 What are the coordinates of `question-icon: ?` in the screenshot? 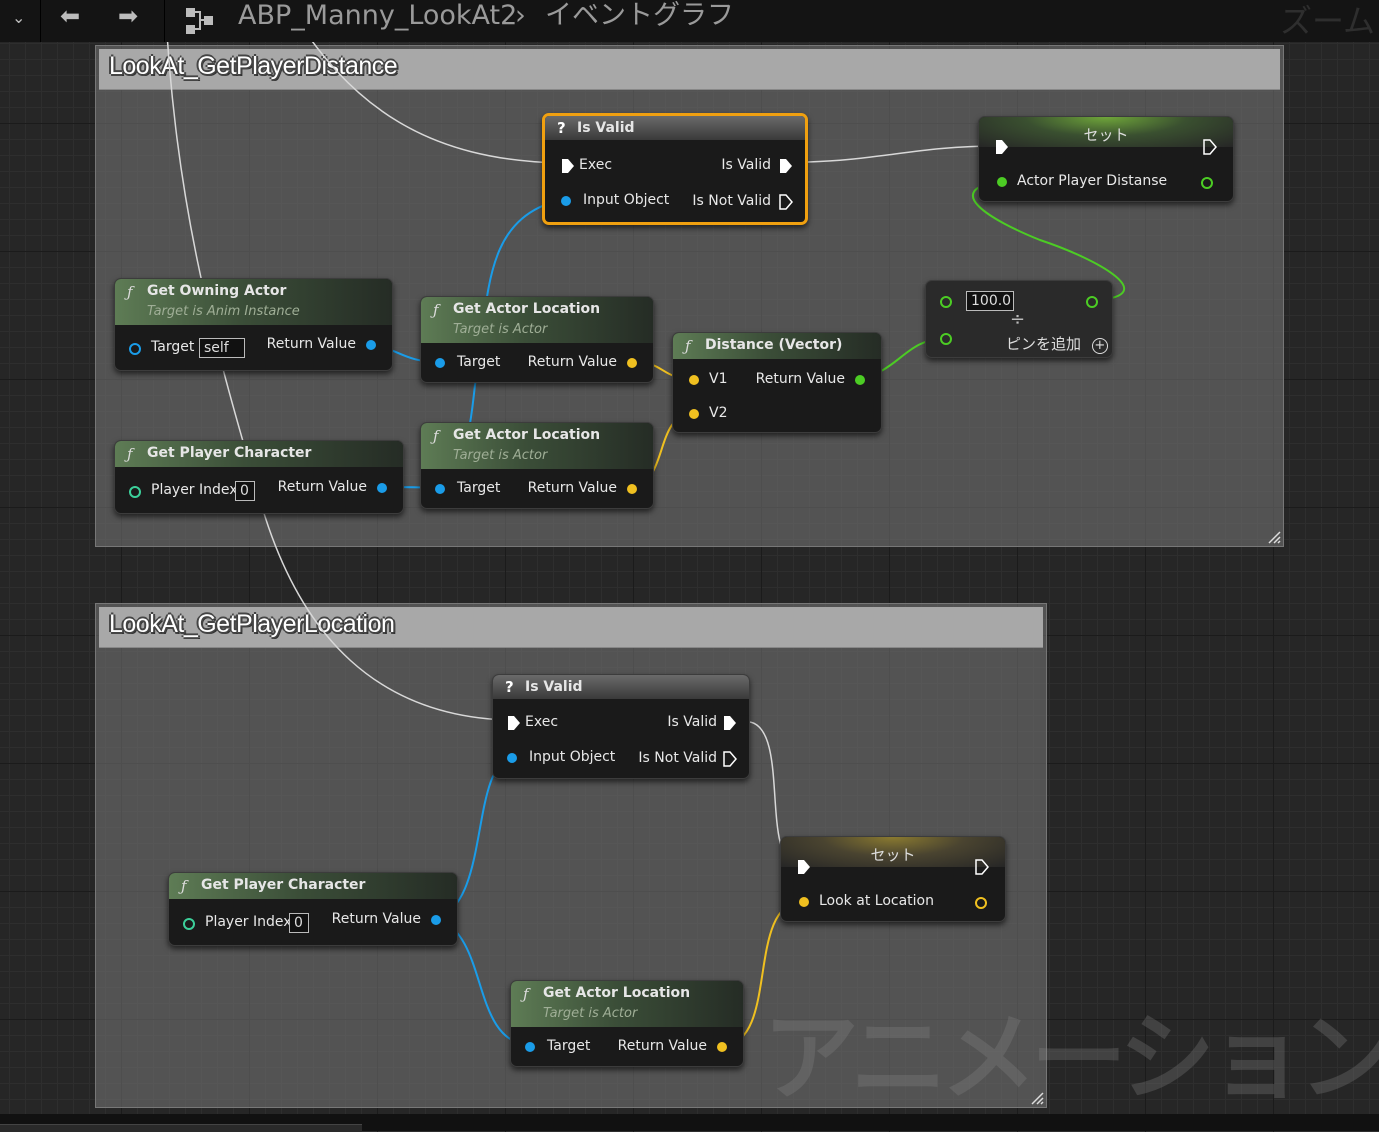 It's located at (509, 687).